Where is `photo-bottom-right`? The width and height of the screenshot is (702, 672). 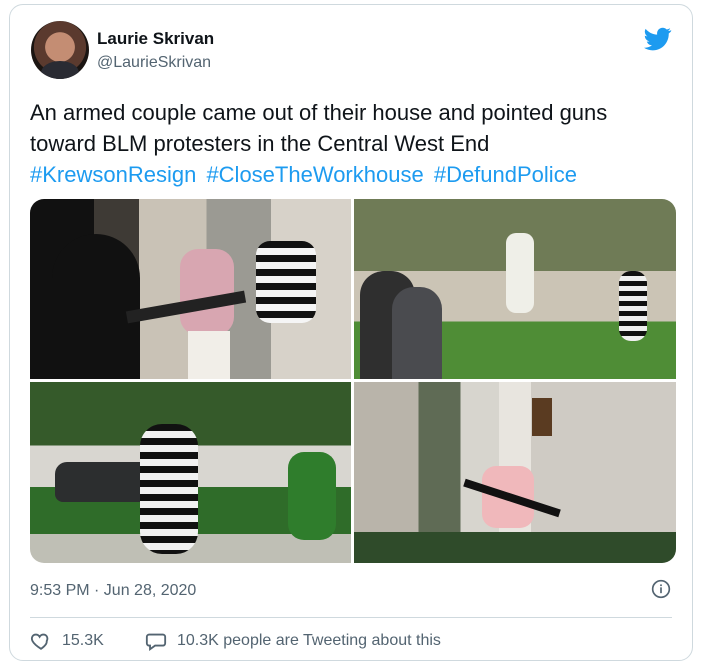 photo-bottom-right is located at coordinates (515, 472).